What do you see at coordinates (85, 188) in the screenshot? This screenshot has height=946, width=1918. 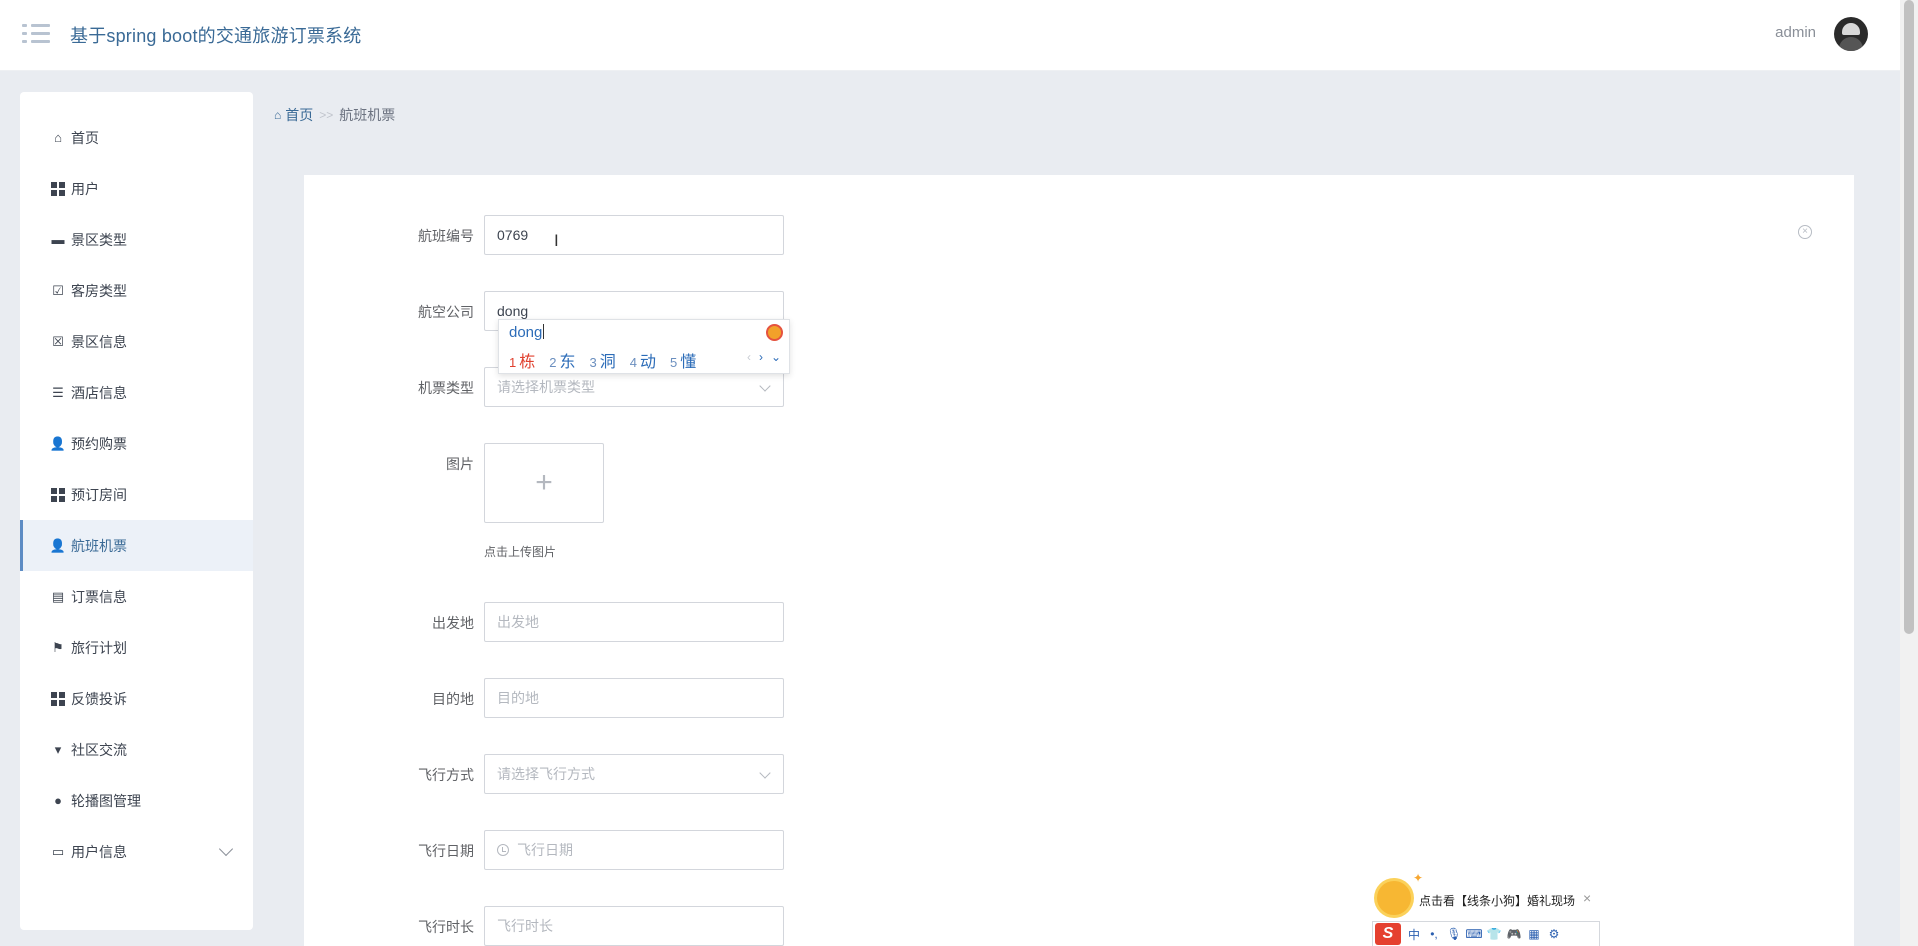 I see `sidebar-item-label: 用户` at bounding box center [85, 188].